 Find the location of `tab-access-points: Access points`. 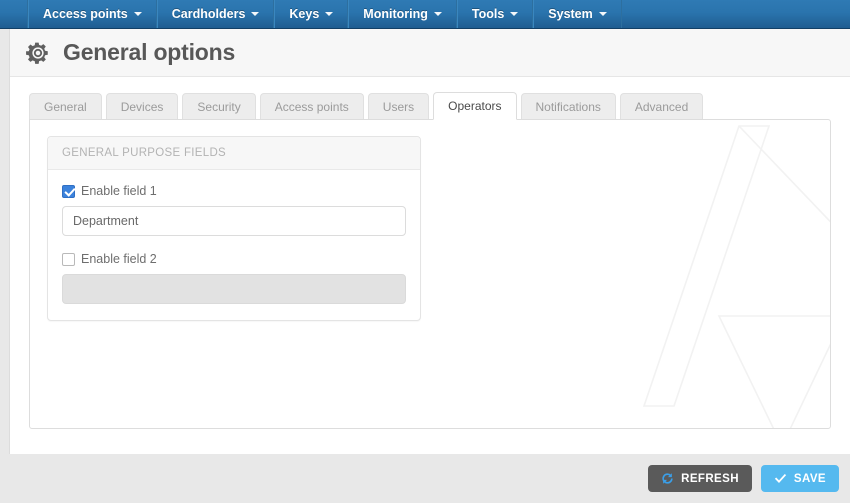

tab-access-points: Access points is located at coordinates (311, 106).